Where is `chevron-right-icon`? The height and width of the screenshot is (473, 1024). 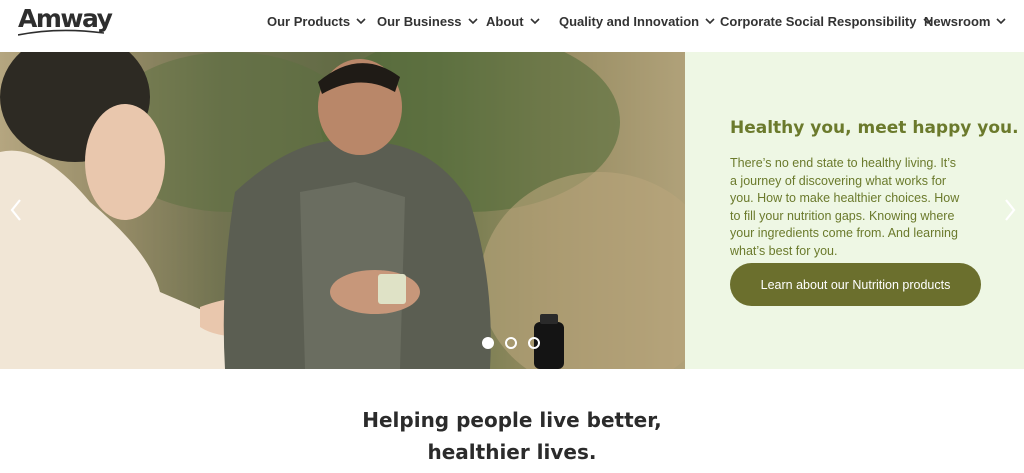 chevron-right-icon is located at coordinates (1010, 210).